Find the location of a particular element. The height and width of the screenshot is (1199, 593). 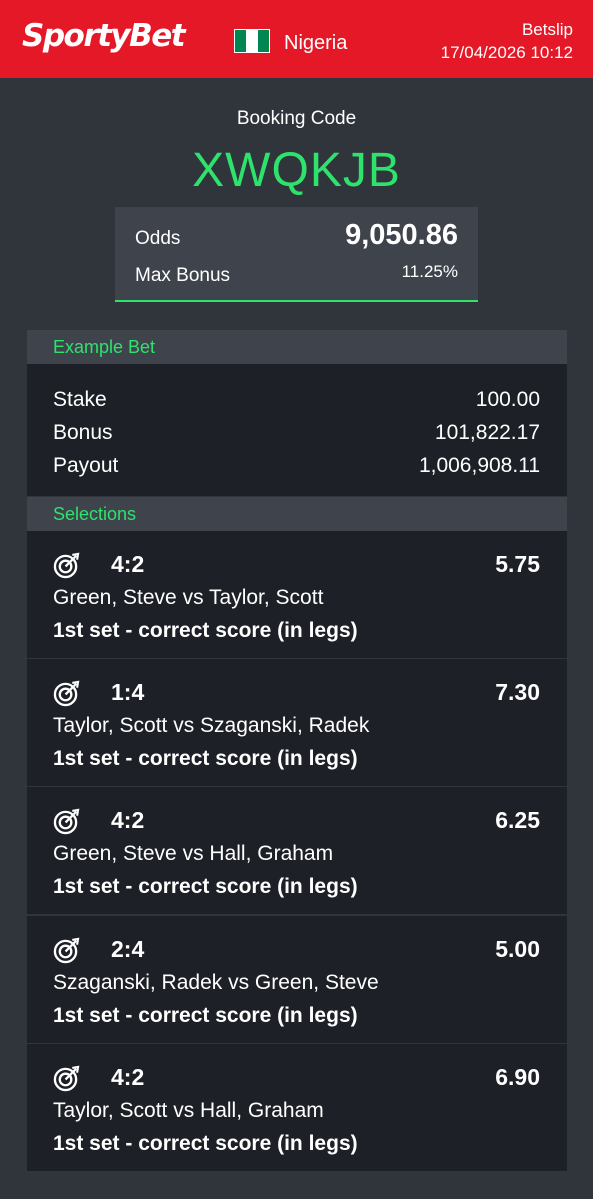

selection-odds: 6.90 is located at coordinates (517, 1077).